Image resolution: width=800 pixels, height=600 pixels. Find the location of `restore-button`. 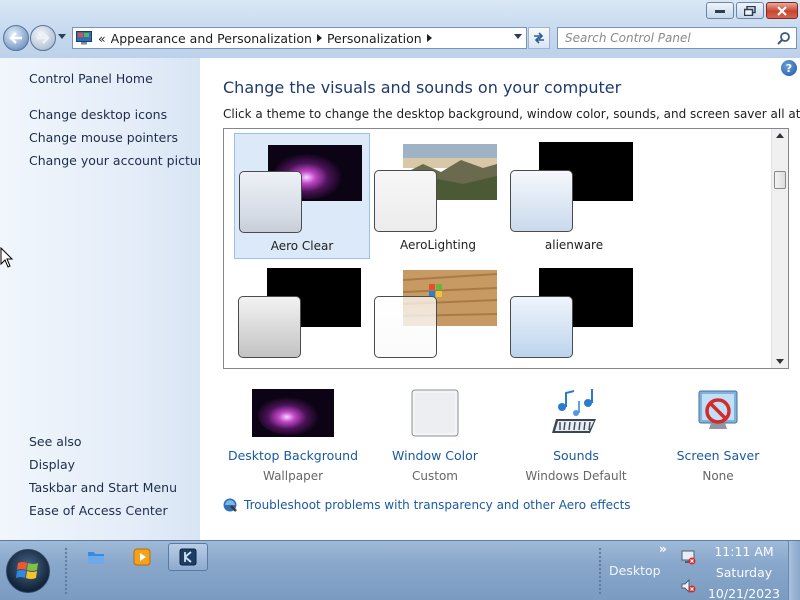

restore-button is located at coordinates (750, 10).